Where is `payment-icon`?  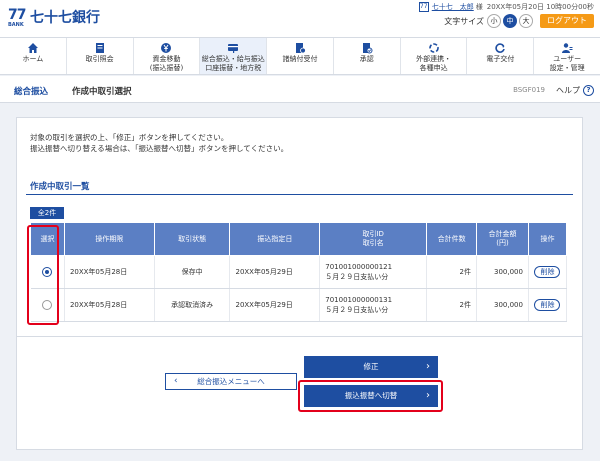
payment-icon is located at coordinates (300, 48).